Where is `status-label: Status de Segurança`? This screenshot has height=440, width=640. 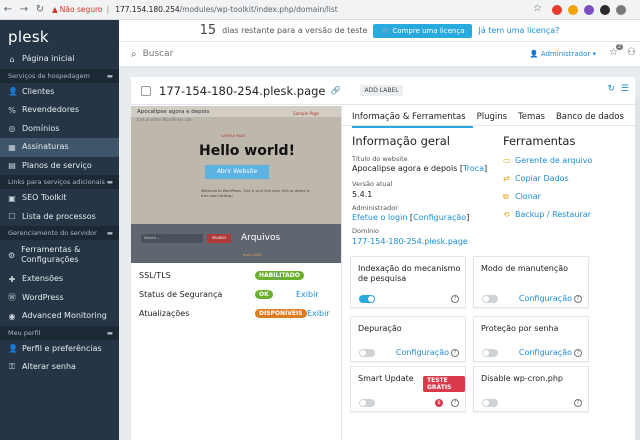 status-label: Status de Segurança is located at coordinates (181, 294).